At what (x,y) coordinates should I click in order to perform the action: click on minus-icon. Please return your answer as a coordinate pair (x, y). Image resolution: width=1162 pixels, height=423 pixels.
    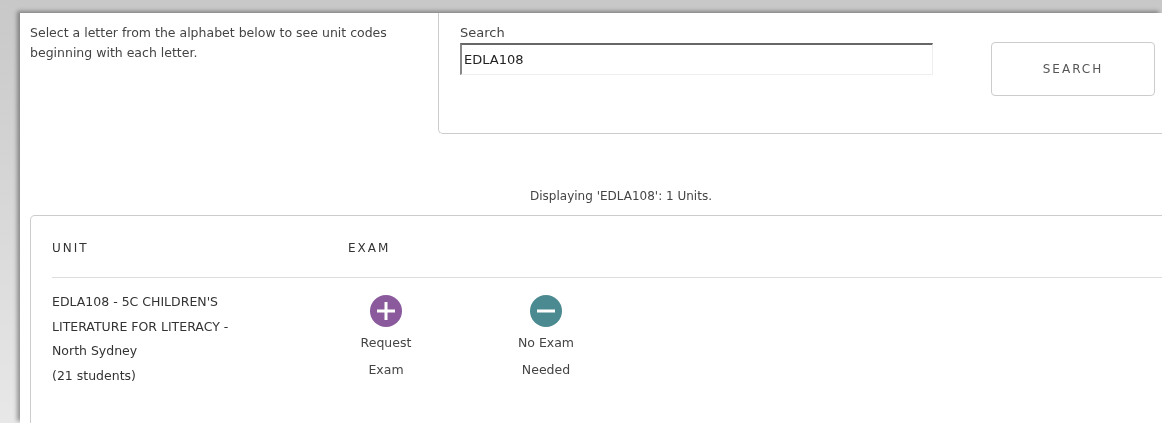
    Looking at the image, I should click on (546, 311).